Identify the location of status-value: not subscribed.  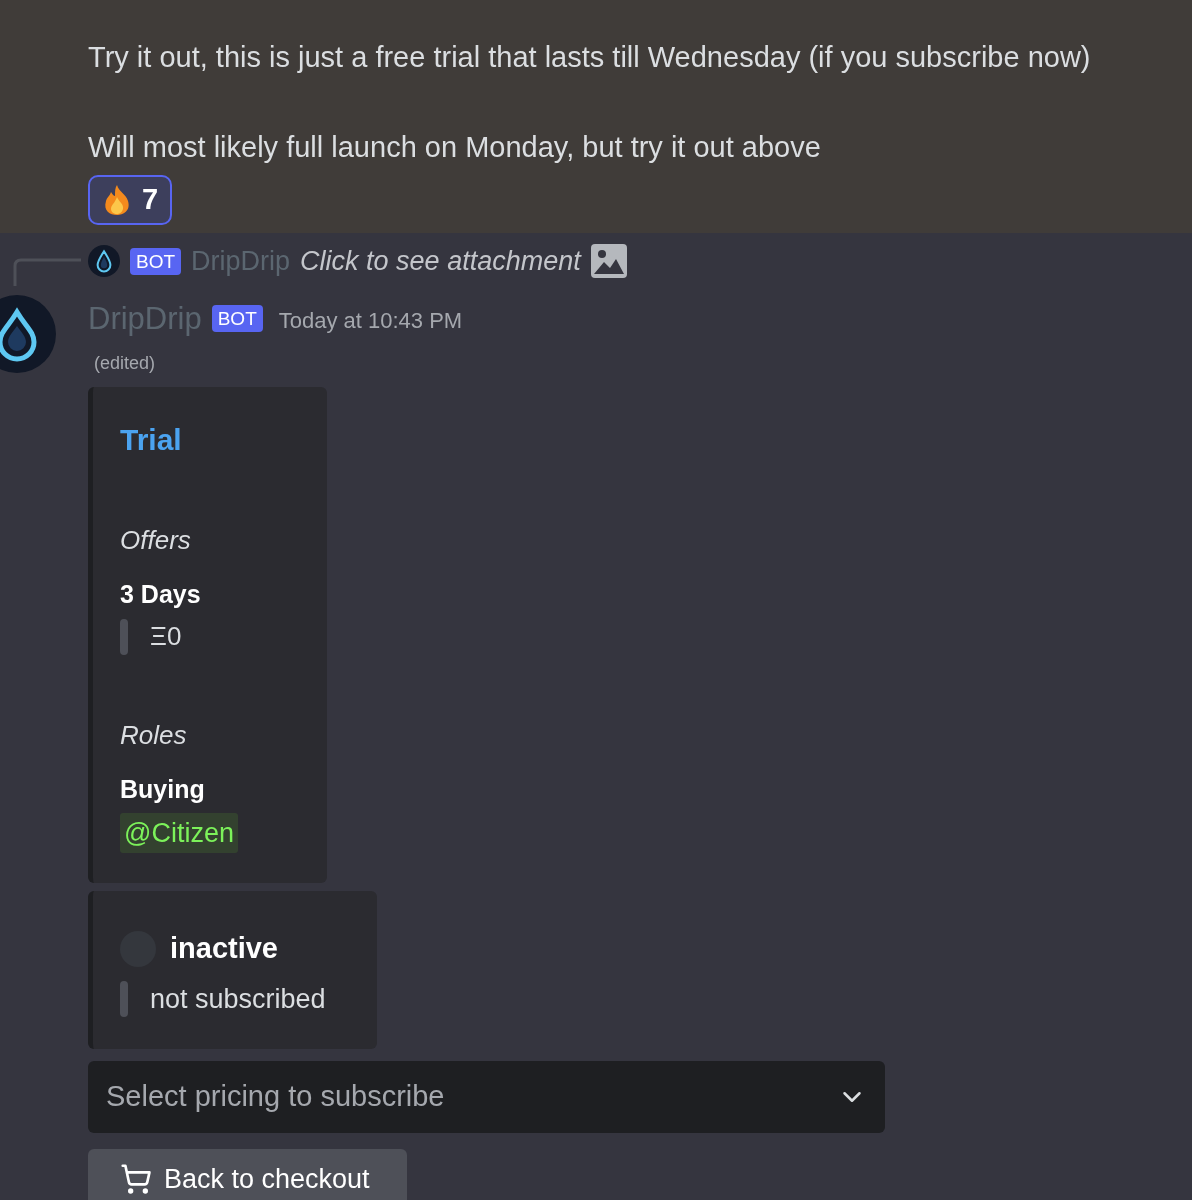
(238, 999).